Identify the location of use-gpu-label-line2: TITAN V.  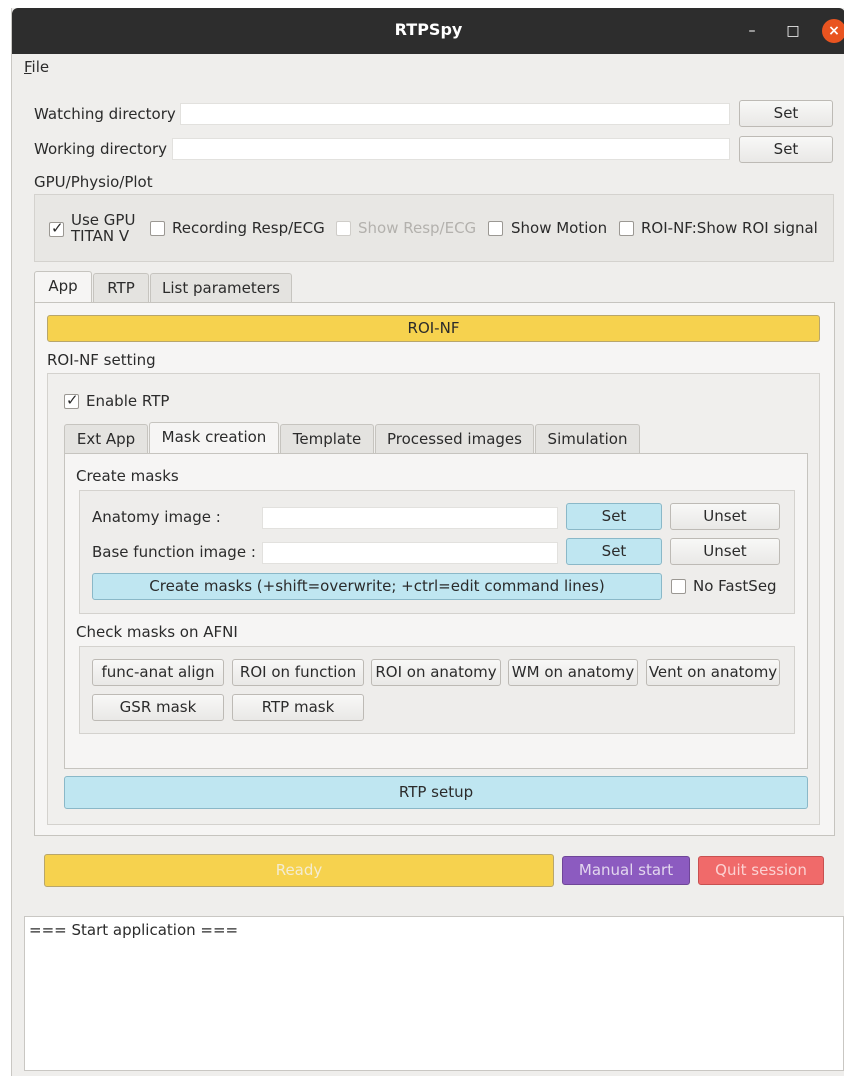
(100, 236).